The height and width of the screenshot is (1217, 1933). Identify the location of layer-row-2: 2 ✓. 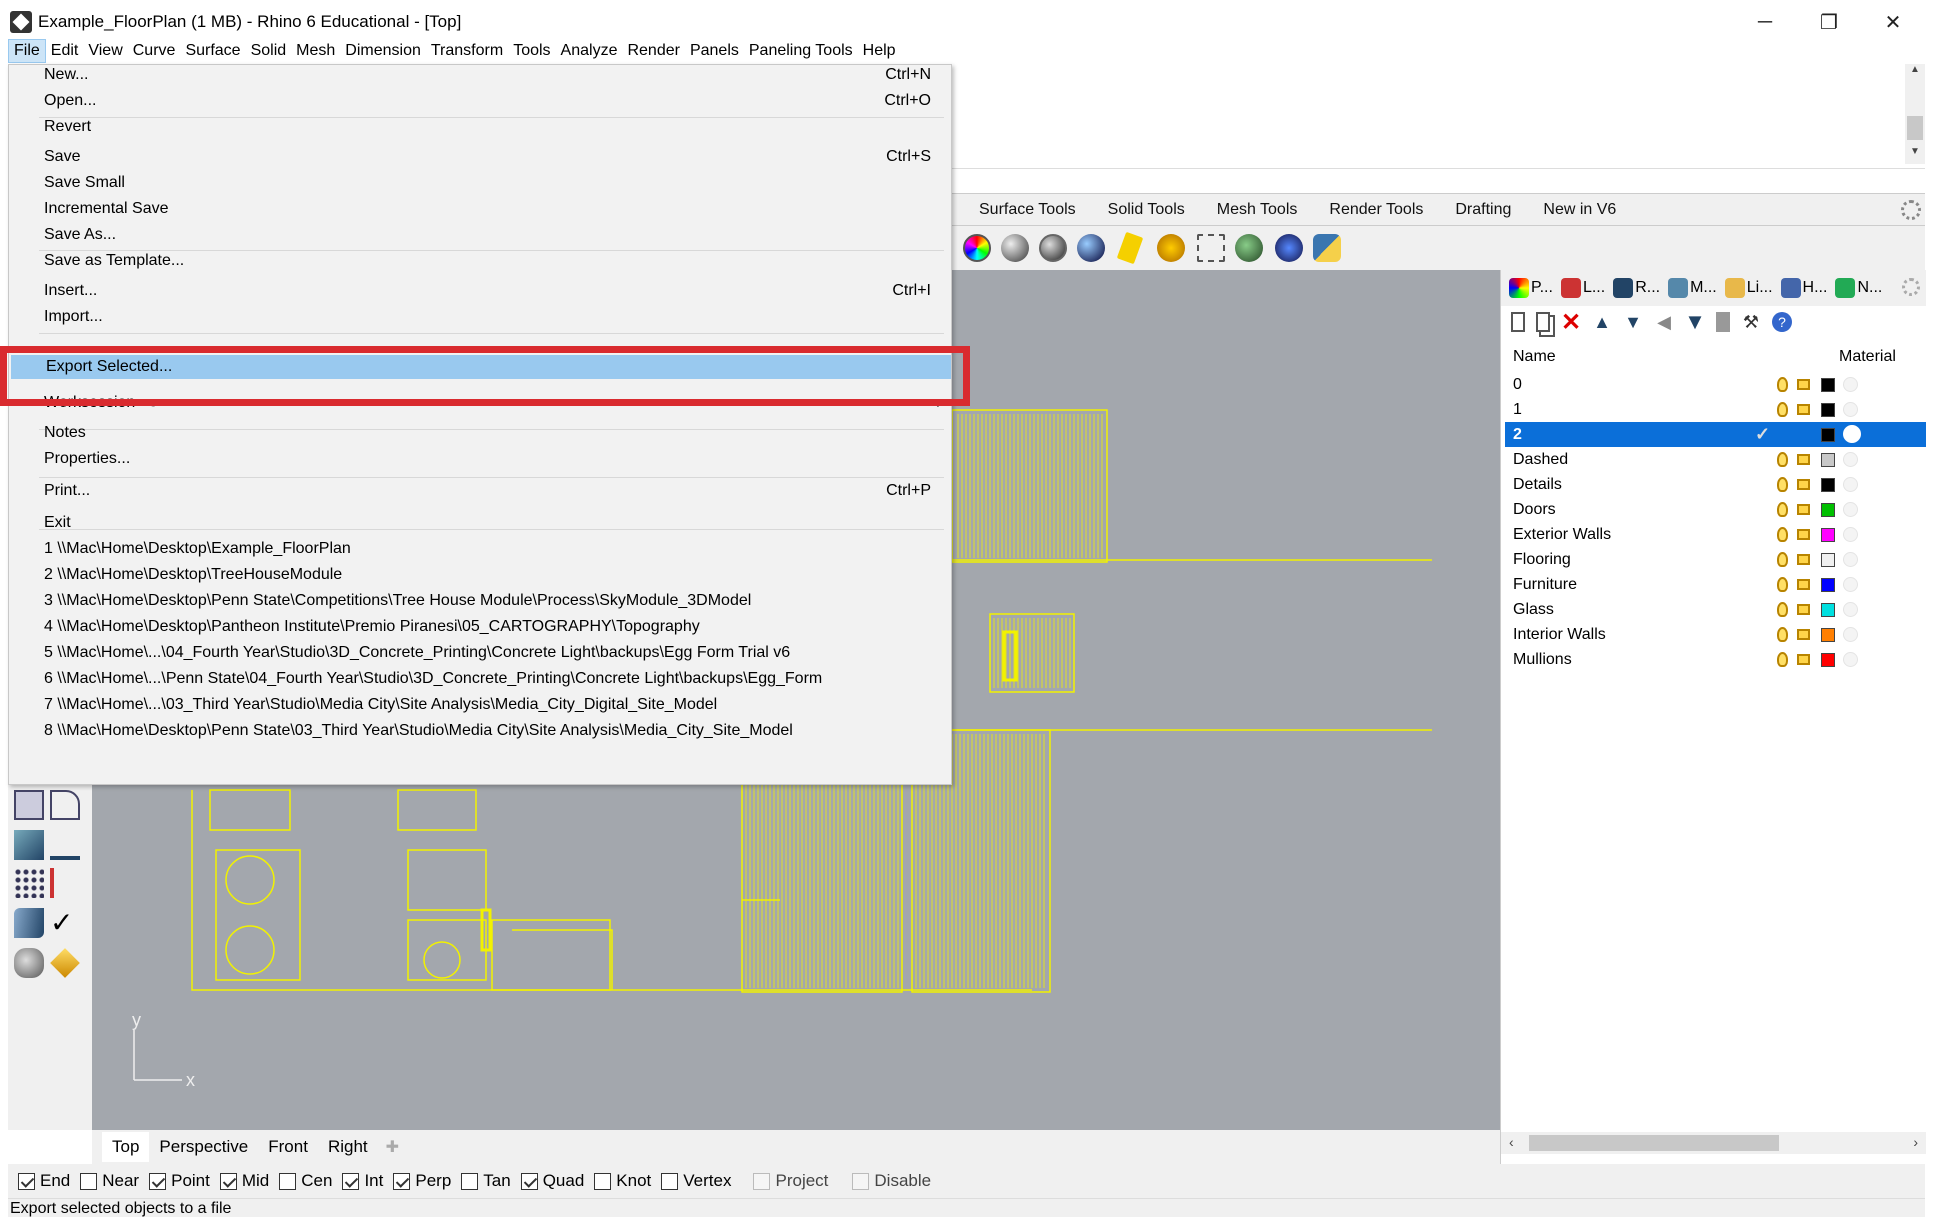
(1715, 434).